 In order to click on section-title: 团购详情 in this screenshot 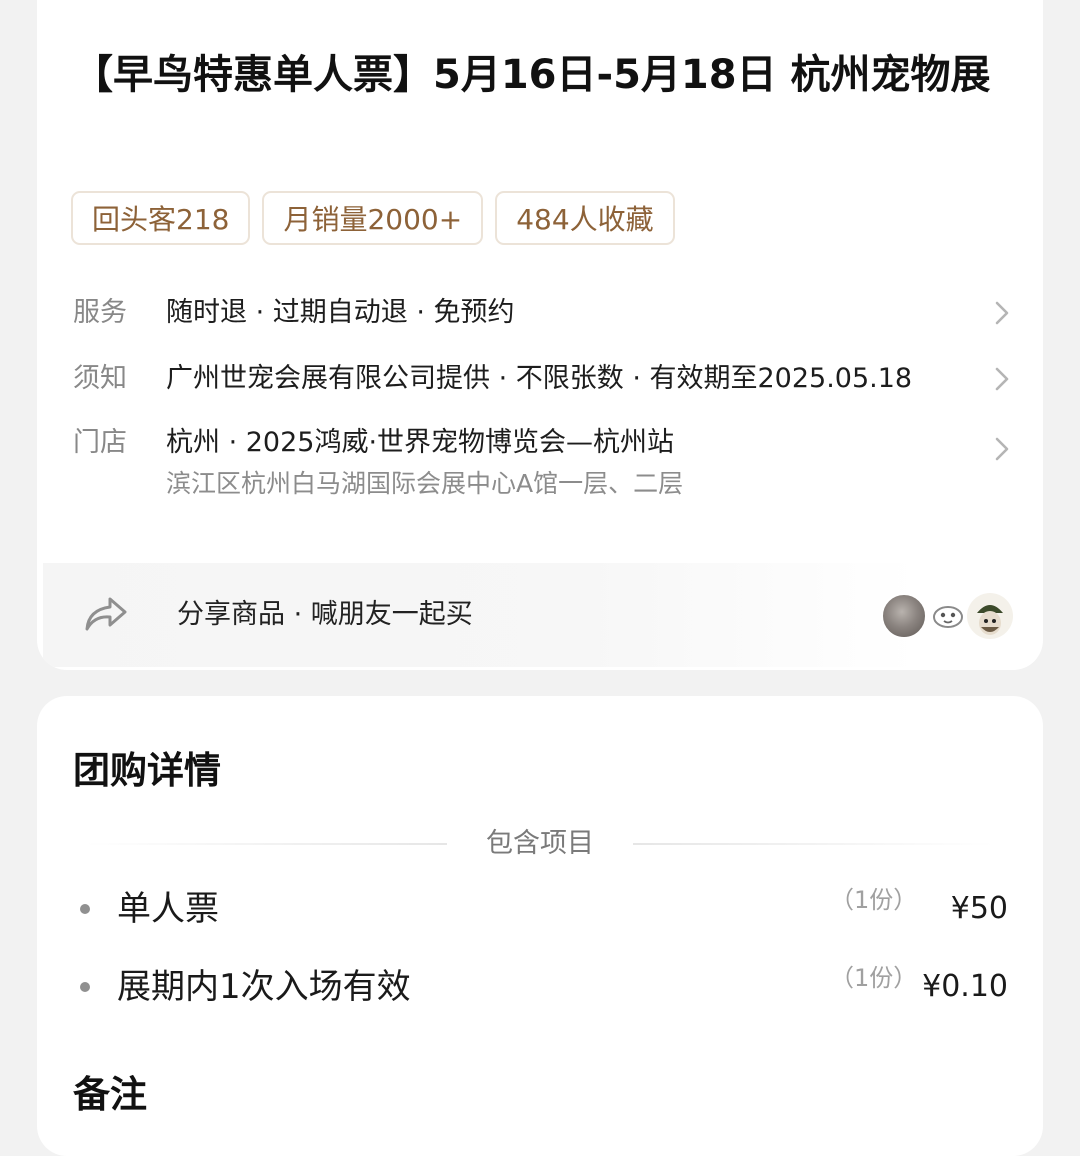, I will do `click(147, 770)`.